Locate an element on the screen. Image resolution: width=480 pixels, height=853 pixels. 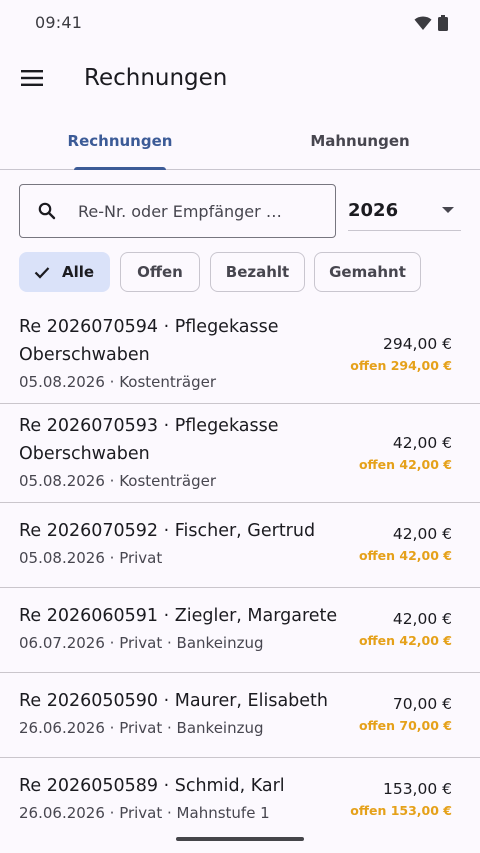
invoice-open-amount: offen 70,00 € is located at coordinates (405, 725).